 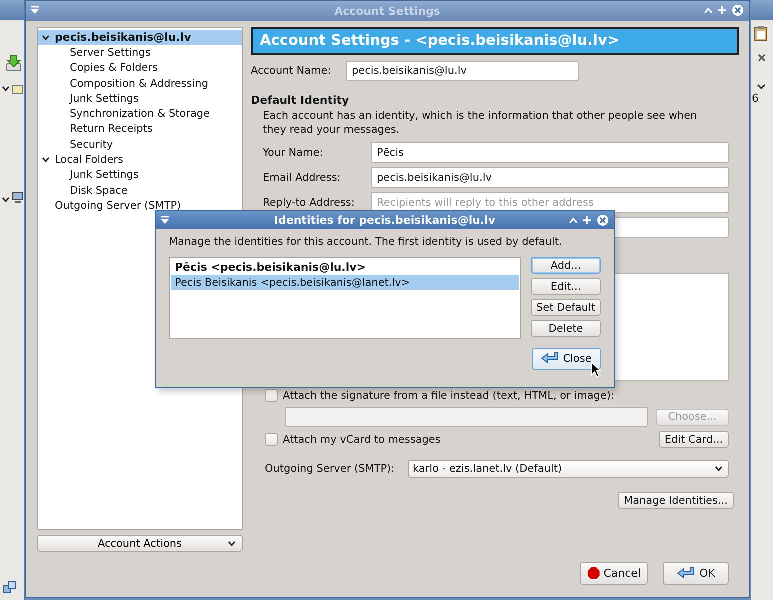 What do you see at coordinates (755, 98) in the screenshot?
I see `partial-text: 6` at bounding box center [755, 98].